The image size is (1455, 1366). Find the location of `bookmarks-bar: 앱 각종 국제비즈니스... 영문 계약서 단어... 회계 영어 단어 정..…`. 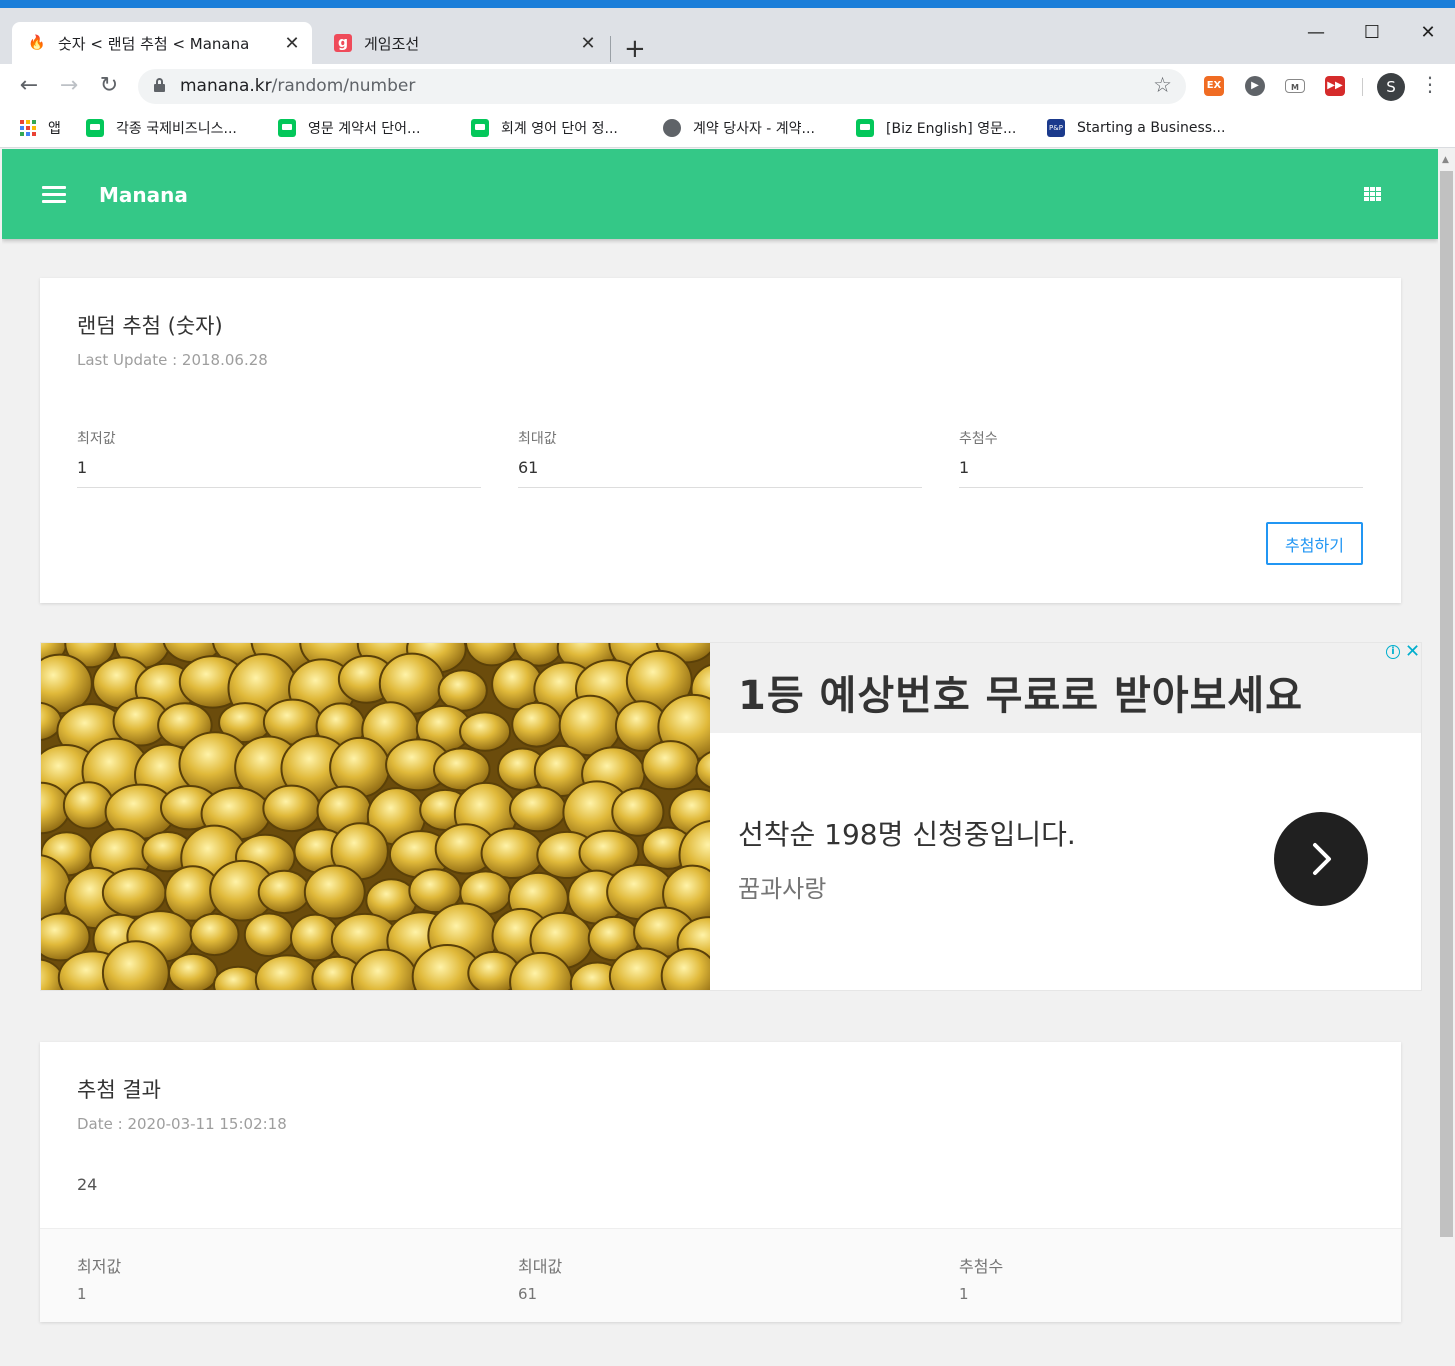

bookmarks-bar: 앱 각종 국제비즈니스... 영문 계약서 단어... 회계 영어 단어 정..… is located at coordinates (727, 128).